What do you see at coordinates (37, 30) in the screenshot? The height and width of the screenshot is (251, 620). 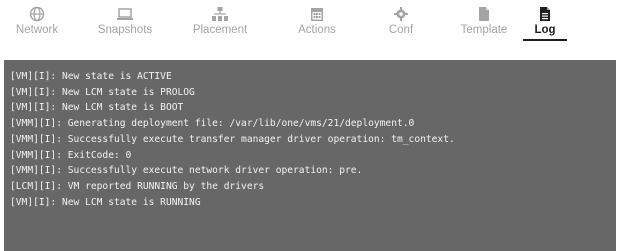 I see `tab-label: Network` at bounding box center [37, 30].